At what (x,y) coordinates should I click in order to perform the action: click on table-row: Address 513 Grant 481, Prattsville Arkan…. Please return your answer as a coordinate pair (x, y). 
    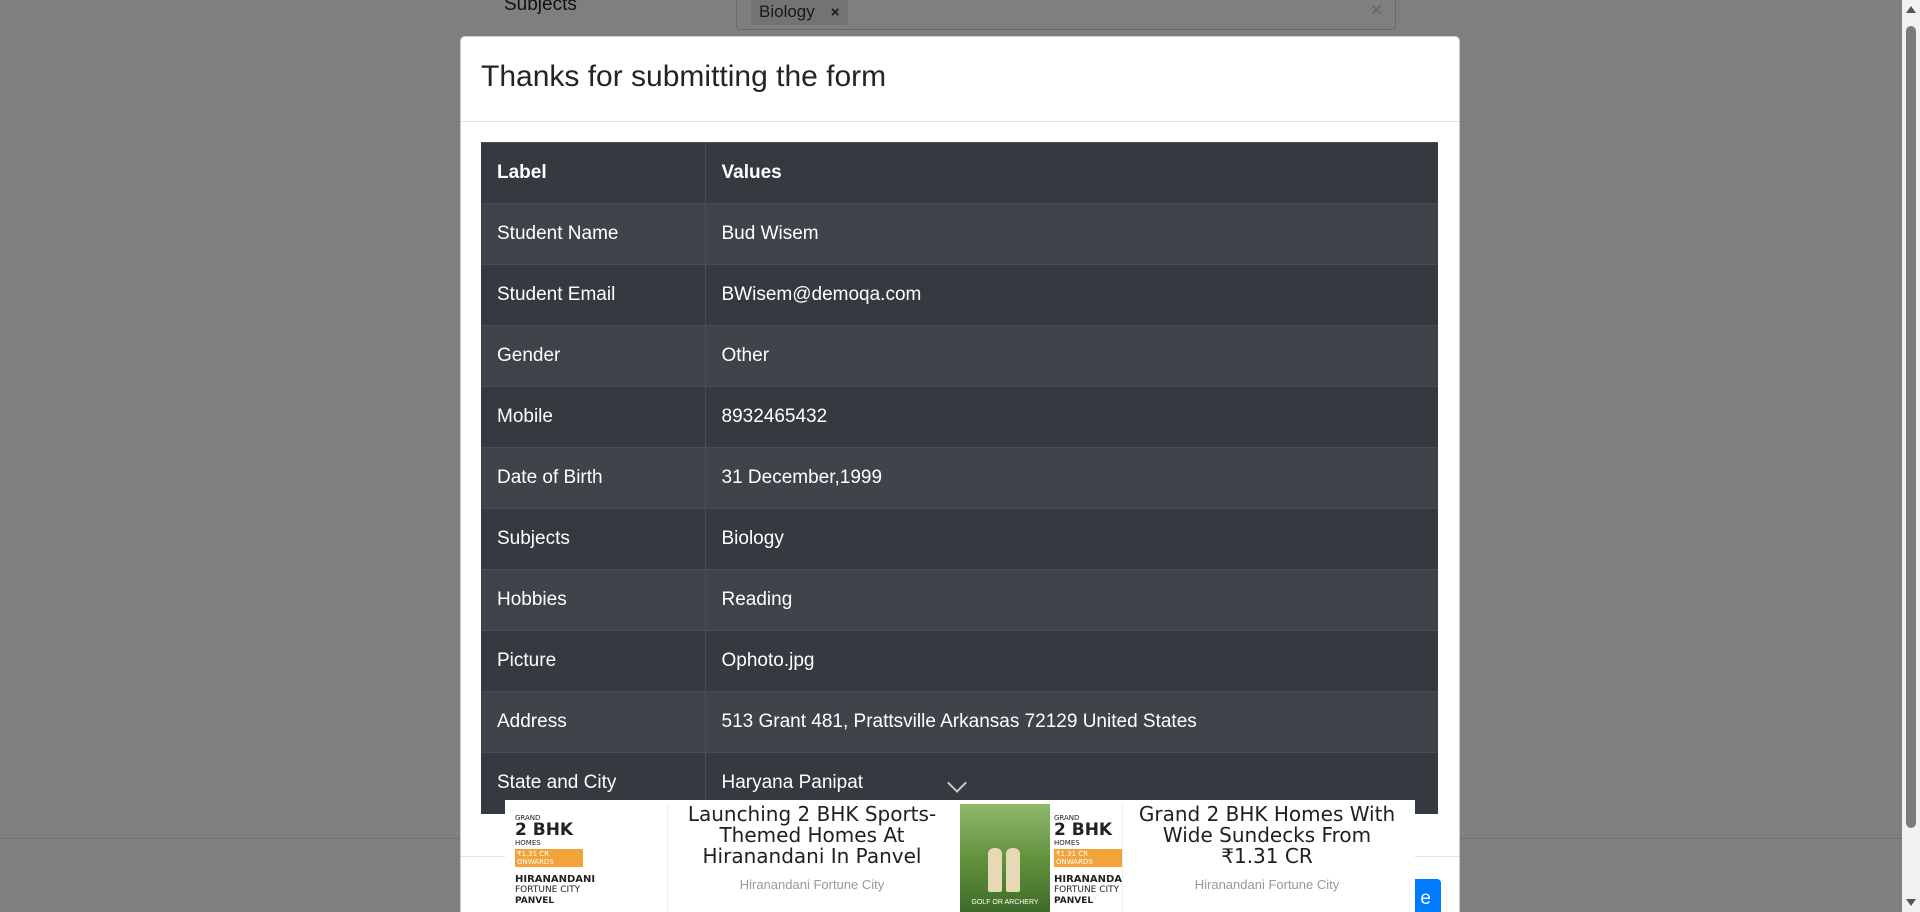
    Looking at the image, I should click on (959, 722).